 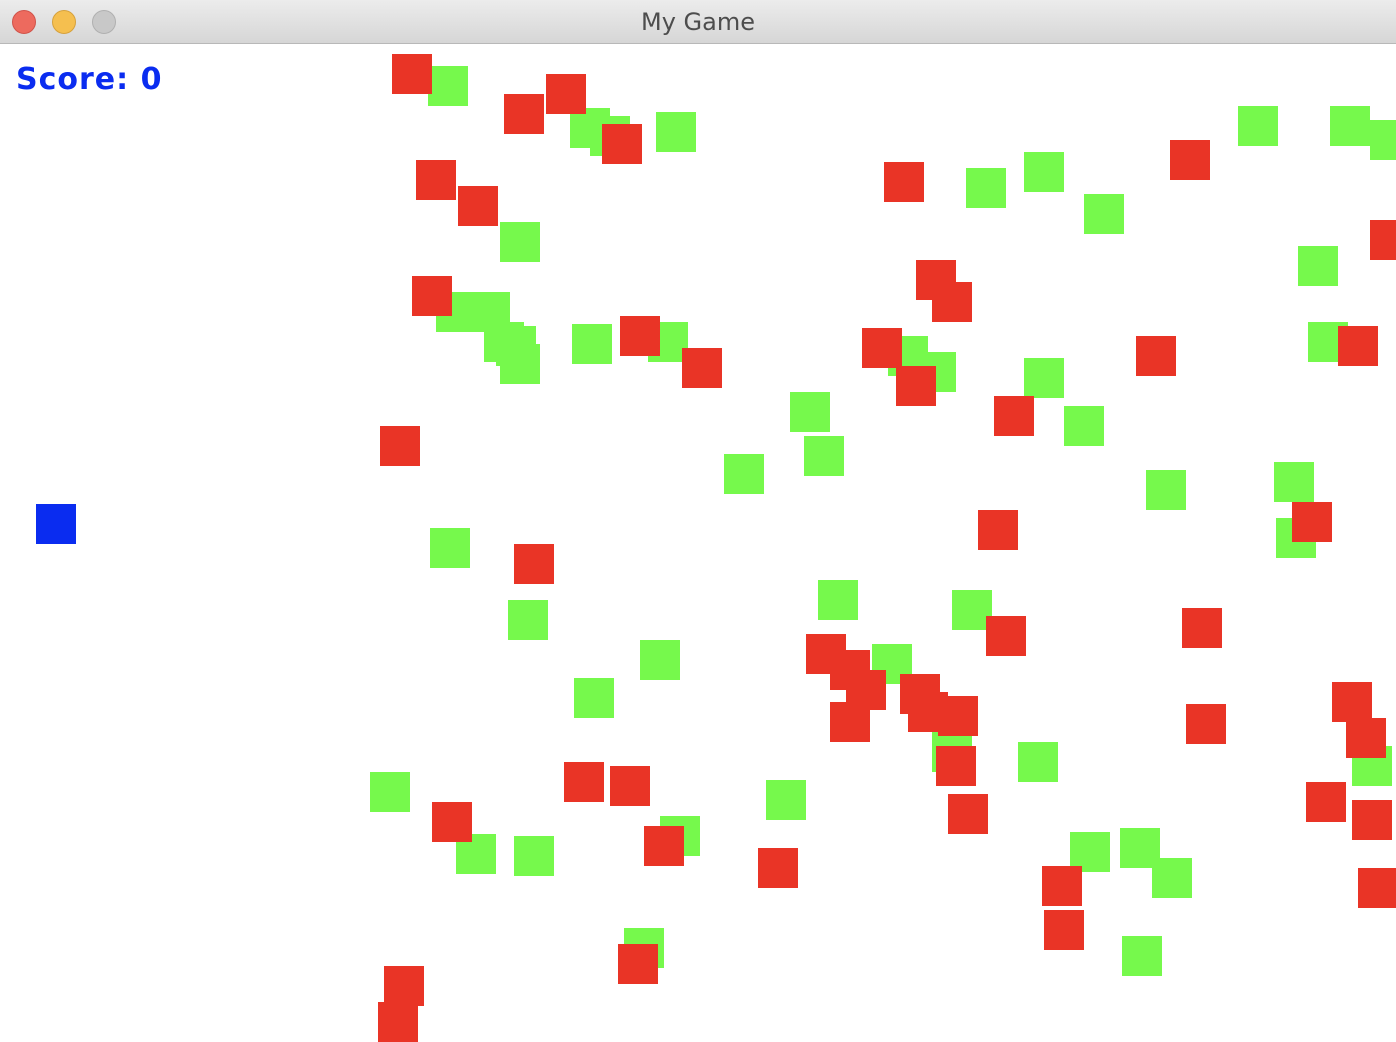 What do you see at coordinates (151, 79) in the screenshot?
I see `score-value: 0` at bounding box center [151, 79].